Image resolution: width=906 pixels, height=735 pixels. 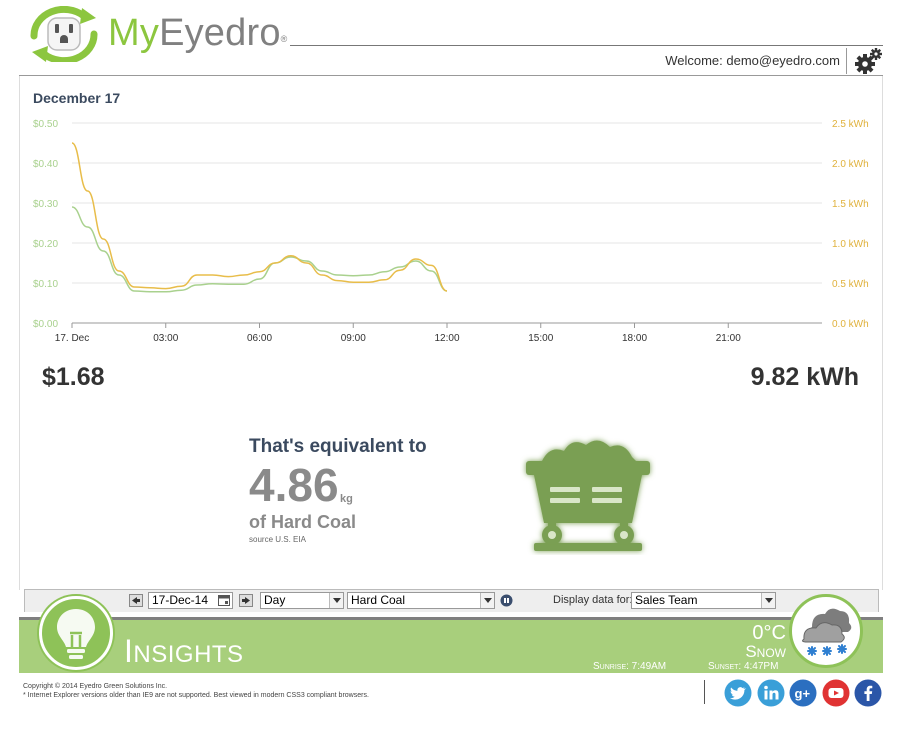 I want to click on left-tick-label: $0.20, so click(x=45, y=244).